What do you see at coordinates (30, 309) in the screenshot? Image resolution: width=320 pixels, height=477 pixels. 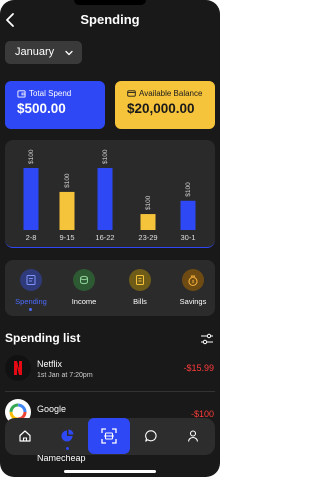 I see `active-indicator` at bounding box center [30, 309].